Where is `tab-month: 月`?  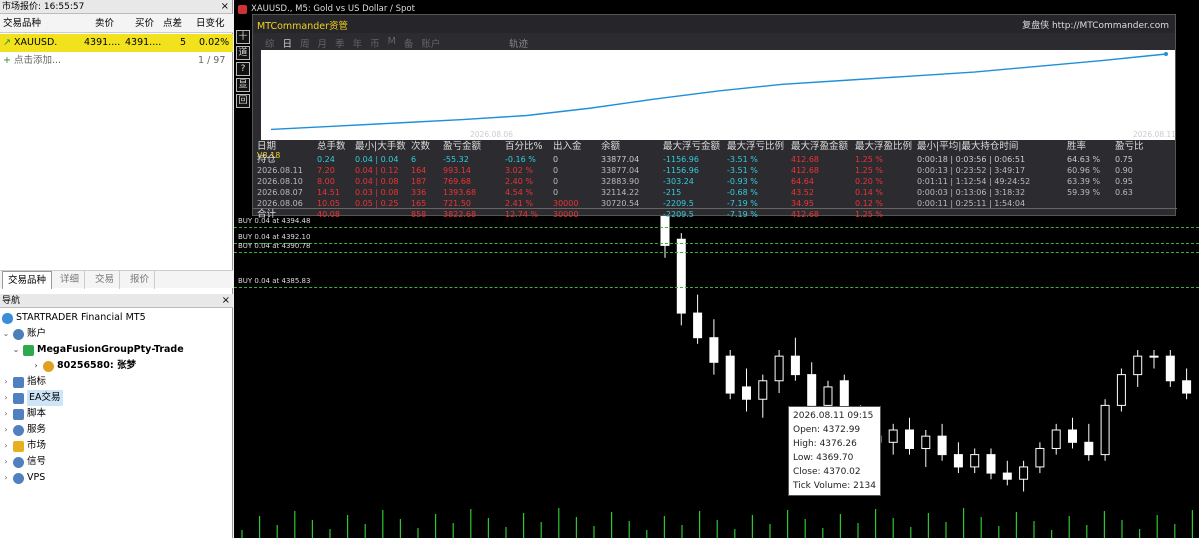 tab-month: 月 is located at coordinates (323, 43).